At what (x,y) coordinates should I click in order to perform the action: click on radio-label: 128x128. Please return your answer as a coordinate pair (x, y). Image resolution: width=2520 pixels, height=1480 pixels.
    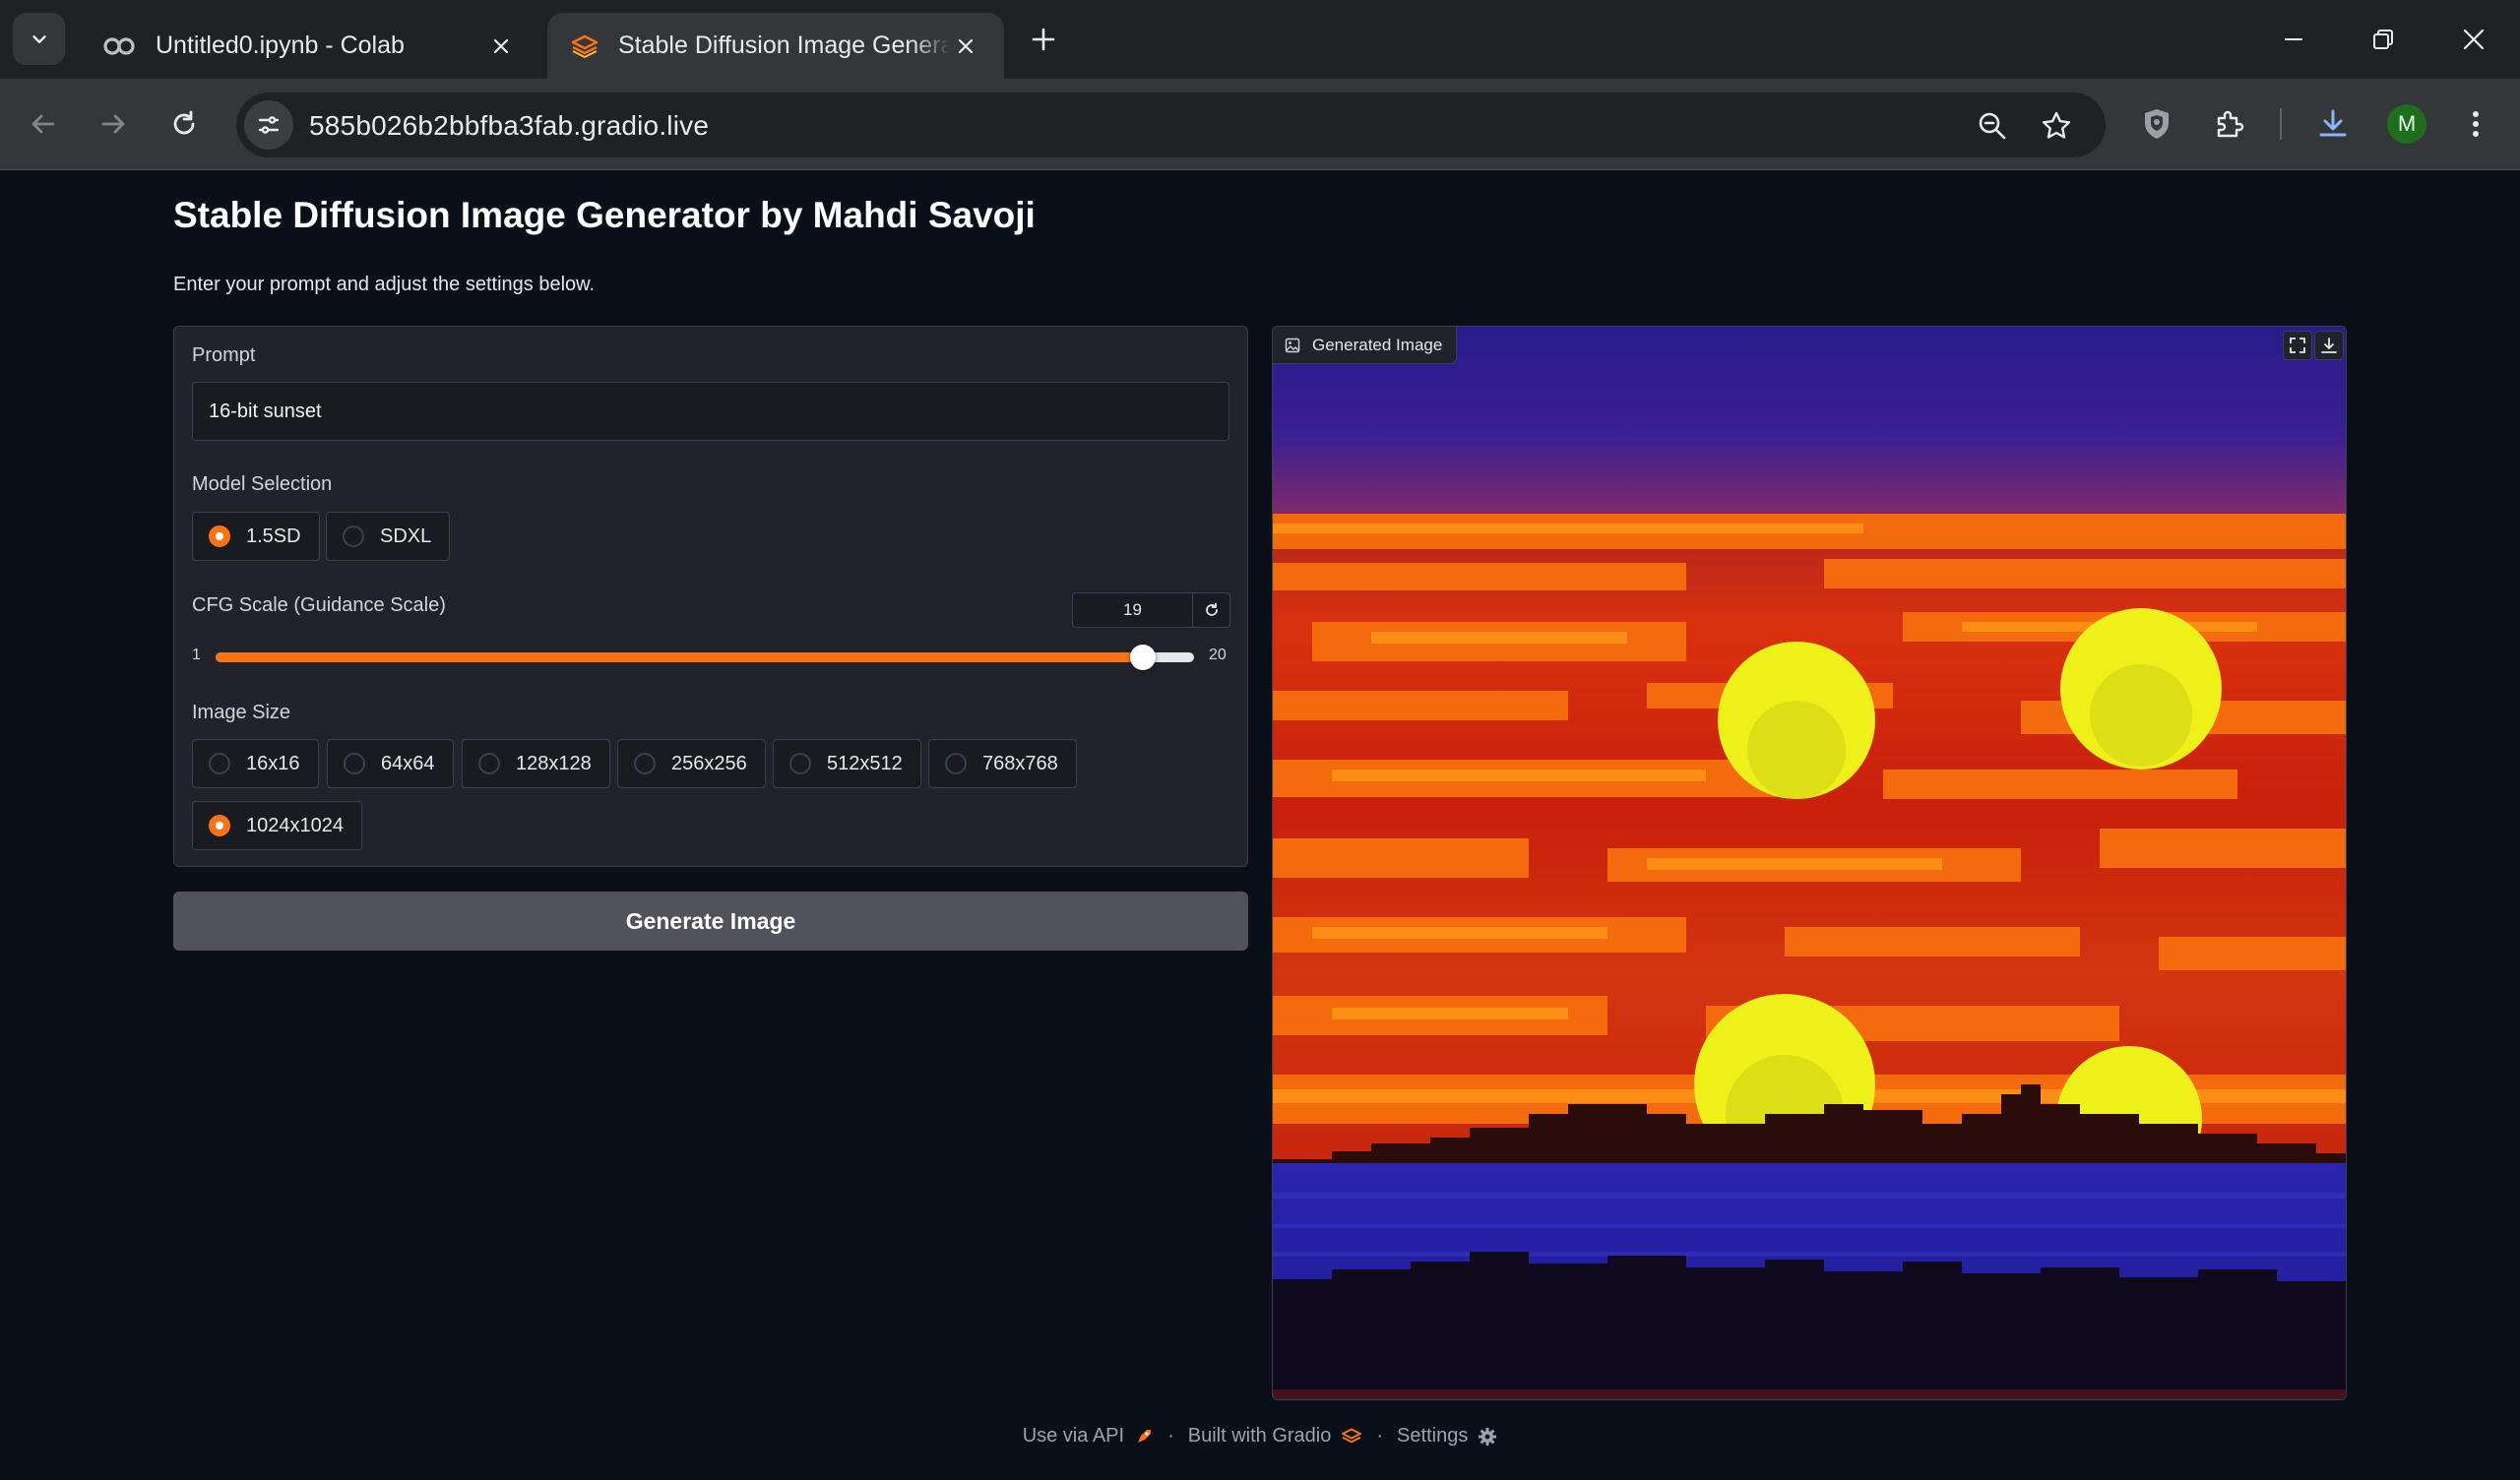
    Looking at the image, I should click on (554, 763).